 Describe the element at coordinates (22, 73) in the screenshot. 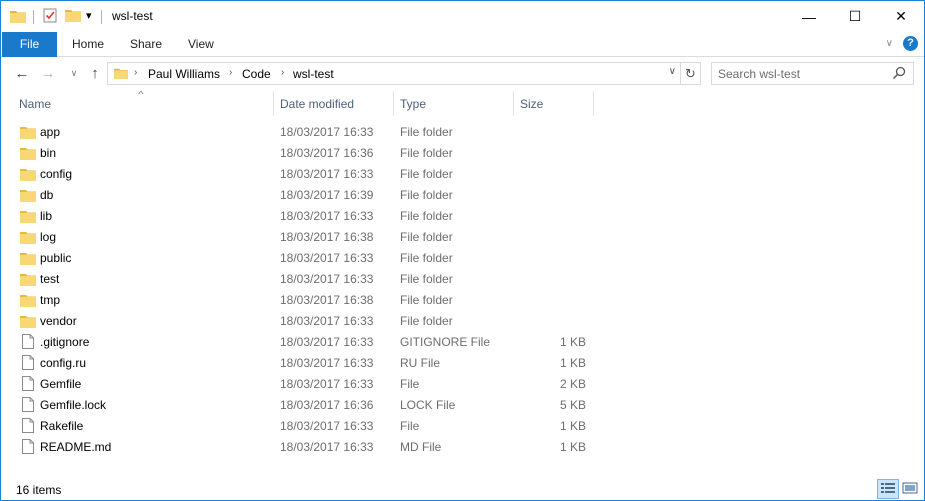

I see `back-button: ←` at that location.